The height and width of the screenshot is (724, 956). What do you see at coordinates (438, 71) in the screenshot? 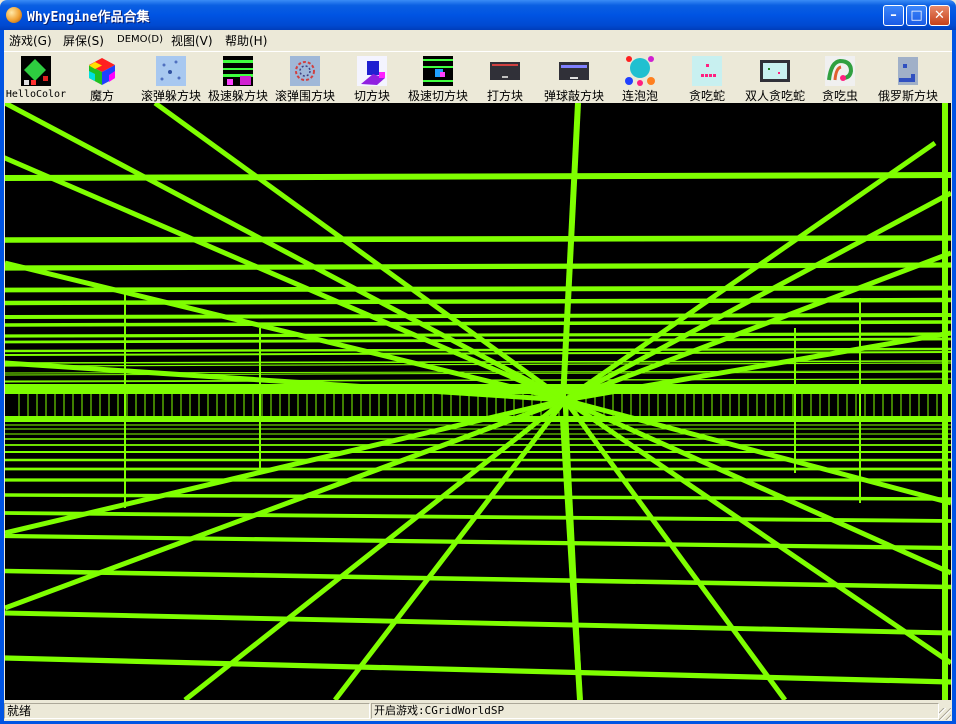
I see `speed-cut-icon` at bounding box center [438, 71].